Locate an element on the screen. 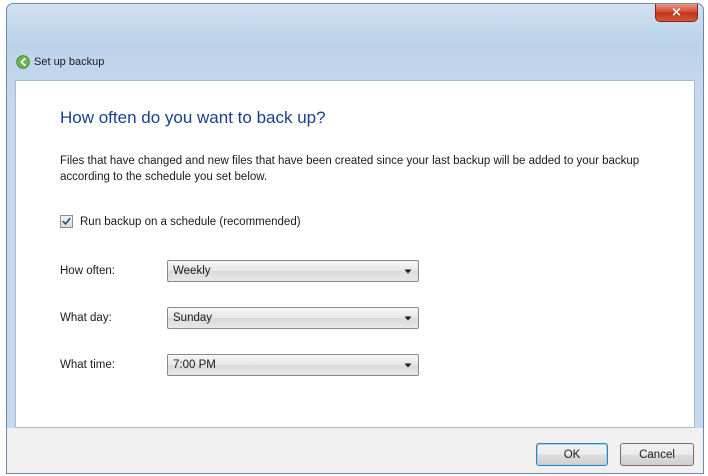  close-icon: × is located at coordinates (676, 12).